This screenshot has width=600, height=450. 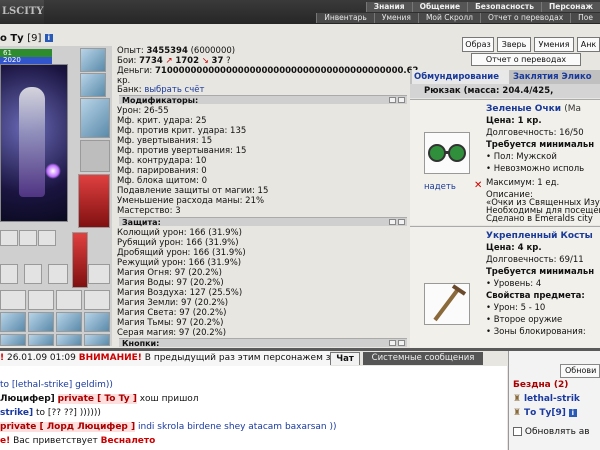 What do you see at coordinates (95, 156) in the screenshot?
I see `equip-slot-weapon` at bounding box center [95, 156].